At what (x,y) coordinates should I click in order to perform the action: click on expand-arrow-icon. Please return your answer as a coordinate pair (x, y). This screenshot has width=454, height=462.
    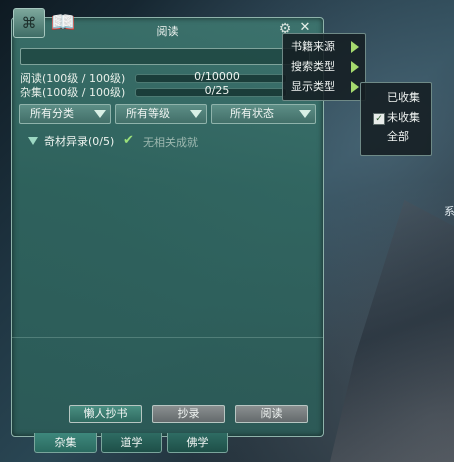
    Looking at the image, I should click on (33, 141).